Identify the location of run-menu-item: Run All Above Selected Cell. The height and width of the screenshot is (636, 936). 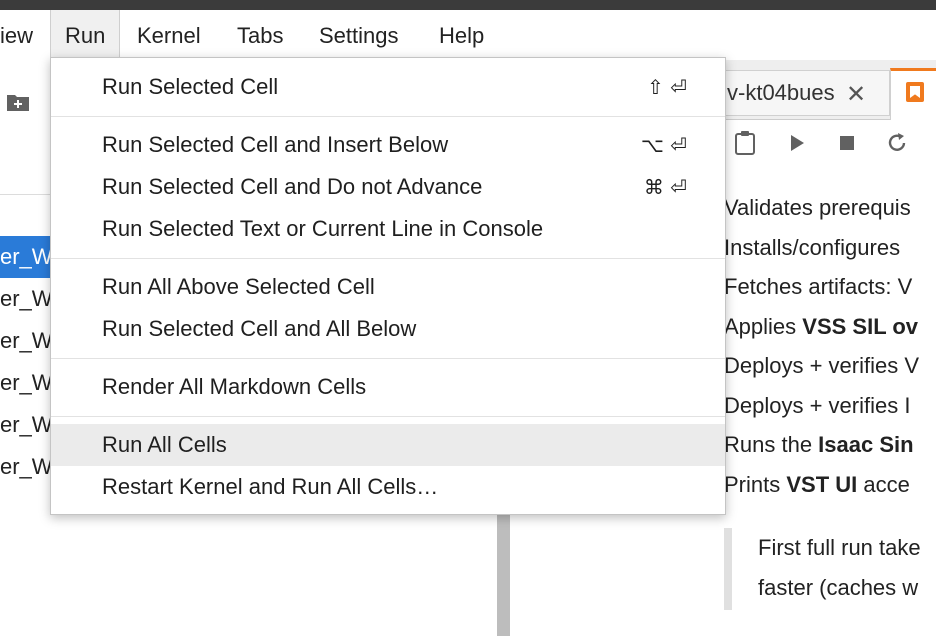
(388, 287).